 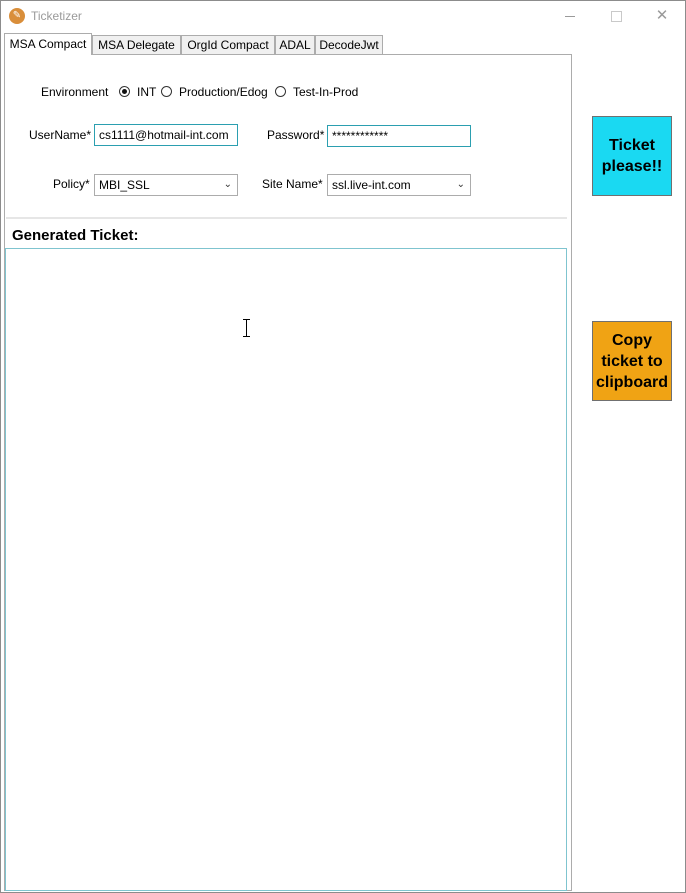 I want to click on generated-ticket-heading: Generated Ticket:, so click(x=75, y=235).